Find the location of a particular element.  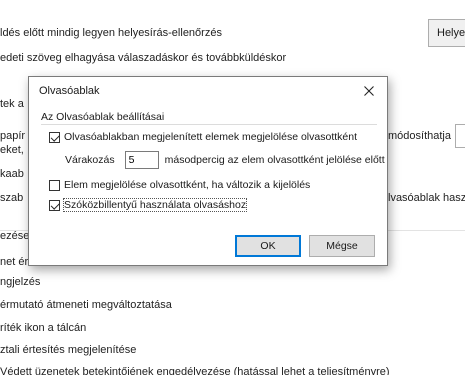

spacebar-reading-option: Szóközbillentyű használata olvasáshoz is located at coordinates (148, 205).